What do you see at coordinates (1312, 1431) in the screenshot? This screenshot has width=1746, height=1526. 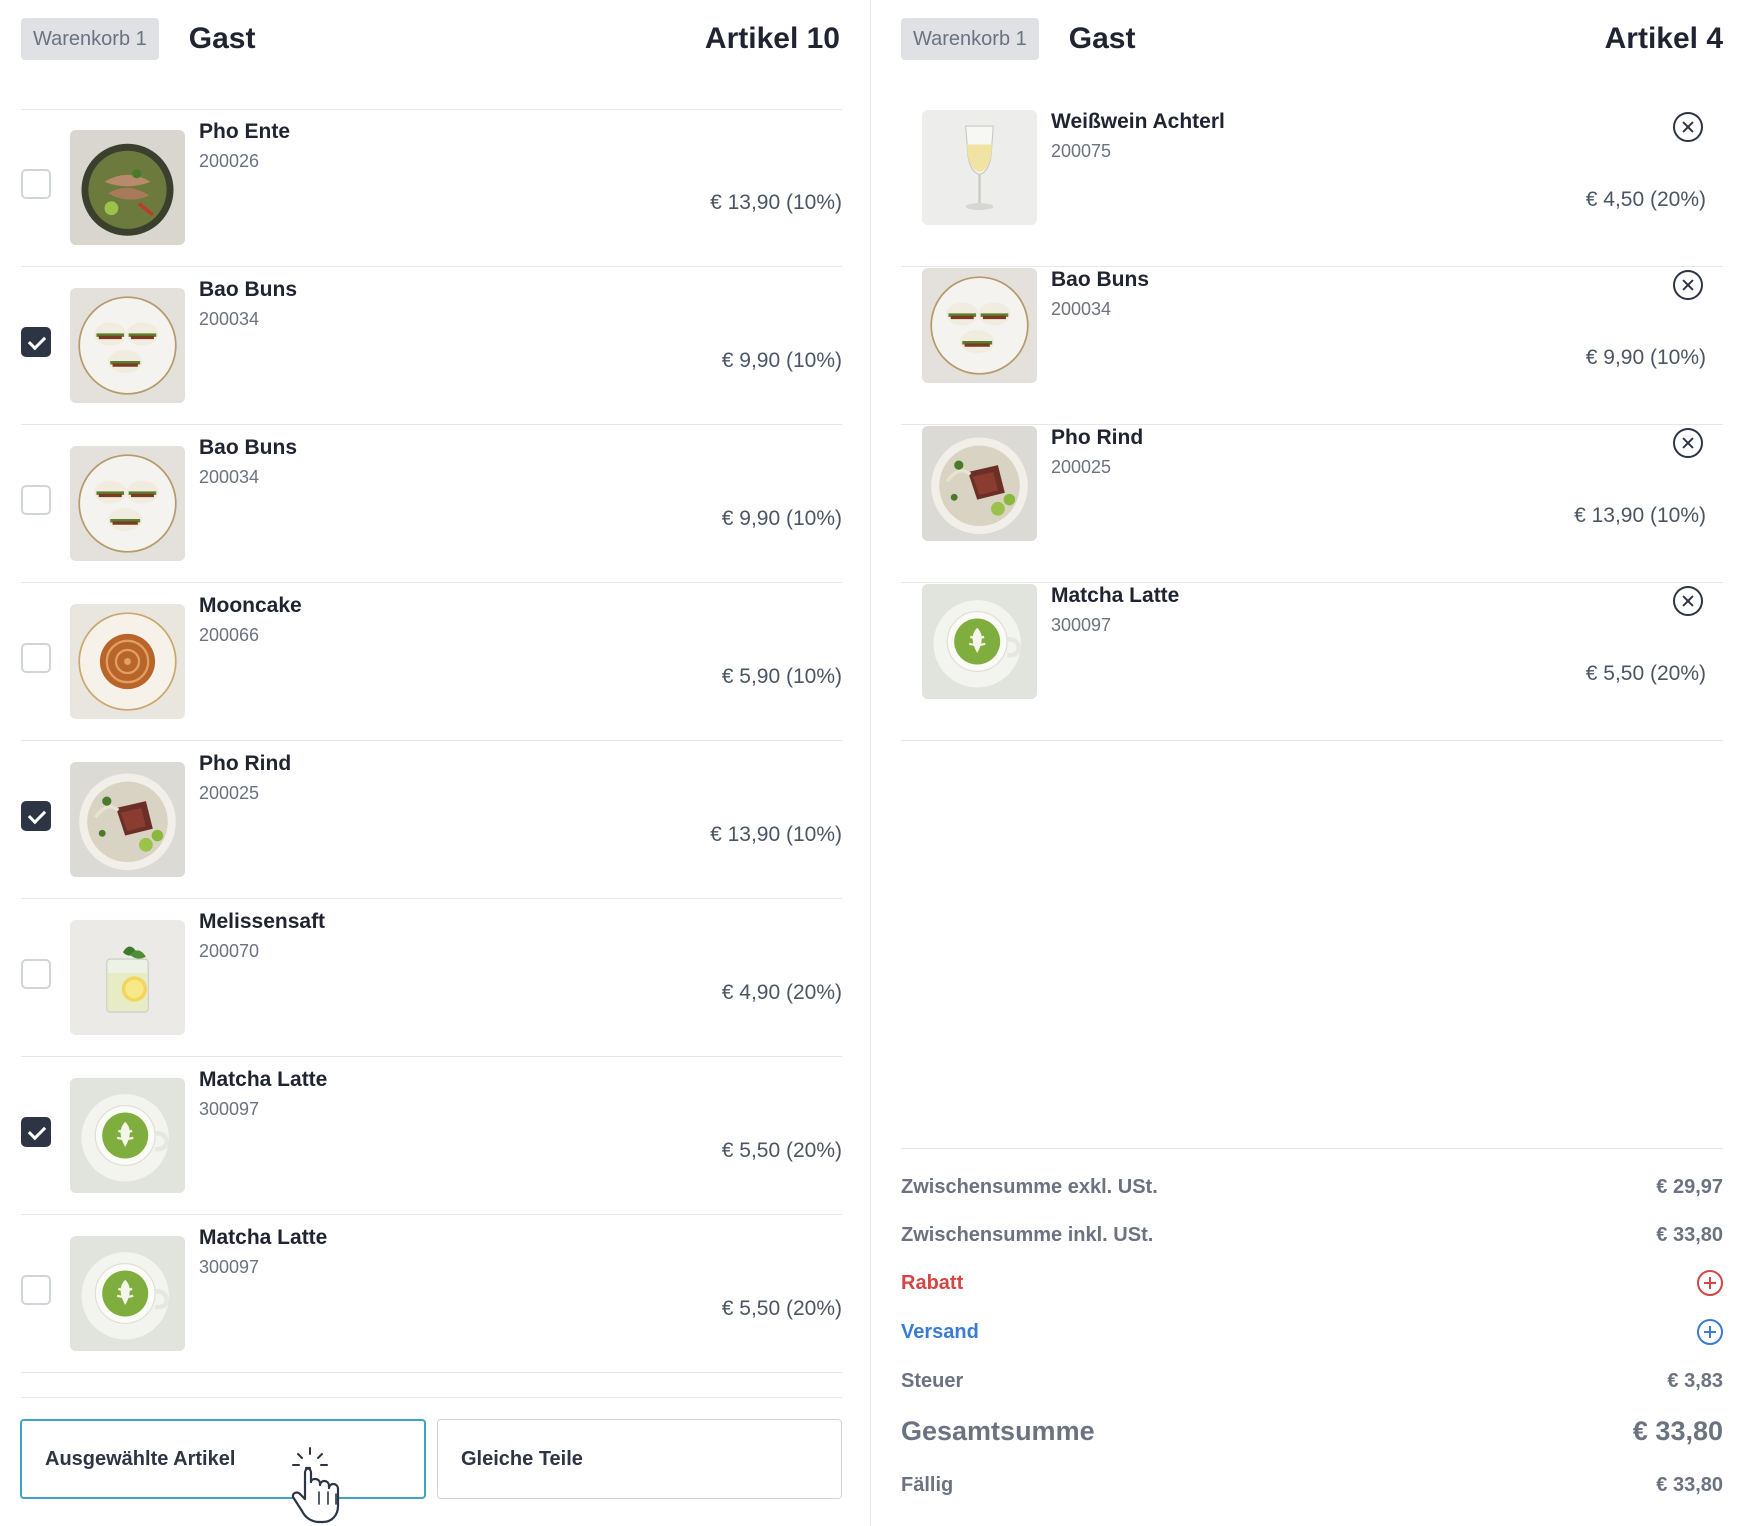 I see `total-row: Gesamtsumme € 33,80` at bounding box center [1312, 1431].